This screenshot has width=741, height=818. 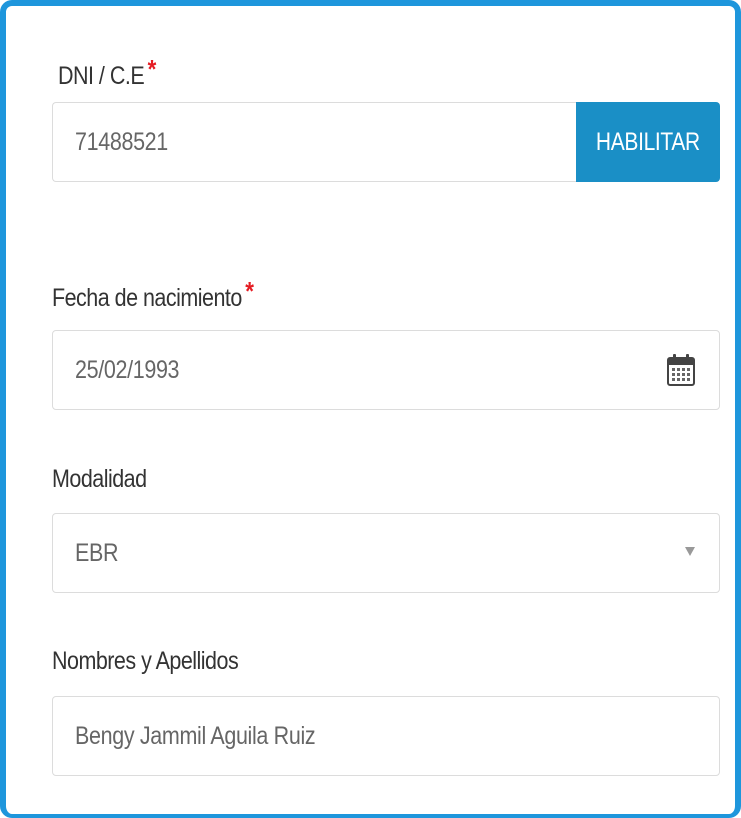 I want to click on habilitar-button: HABILITAR, so click(x=648, y=142).